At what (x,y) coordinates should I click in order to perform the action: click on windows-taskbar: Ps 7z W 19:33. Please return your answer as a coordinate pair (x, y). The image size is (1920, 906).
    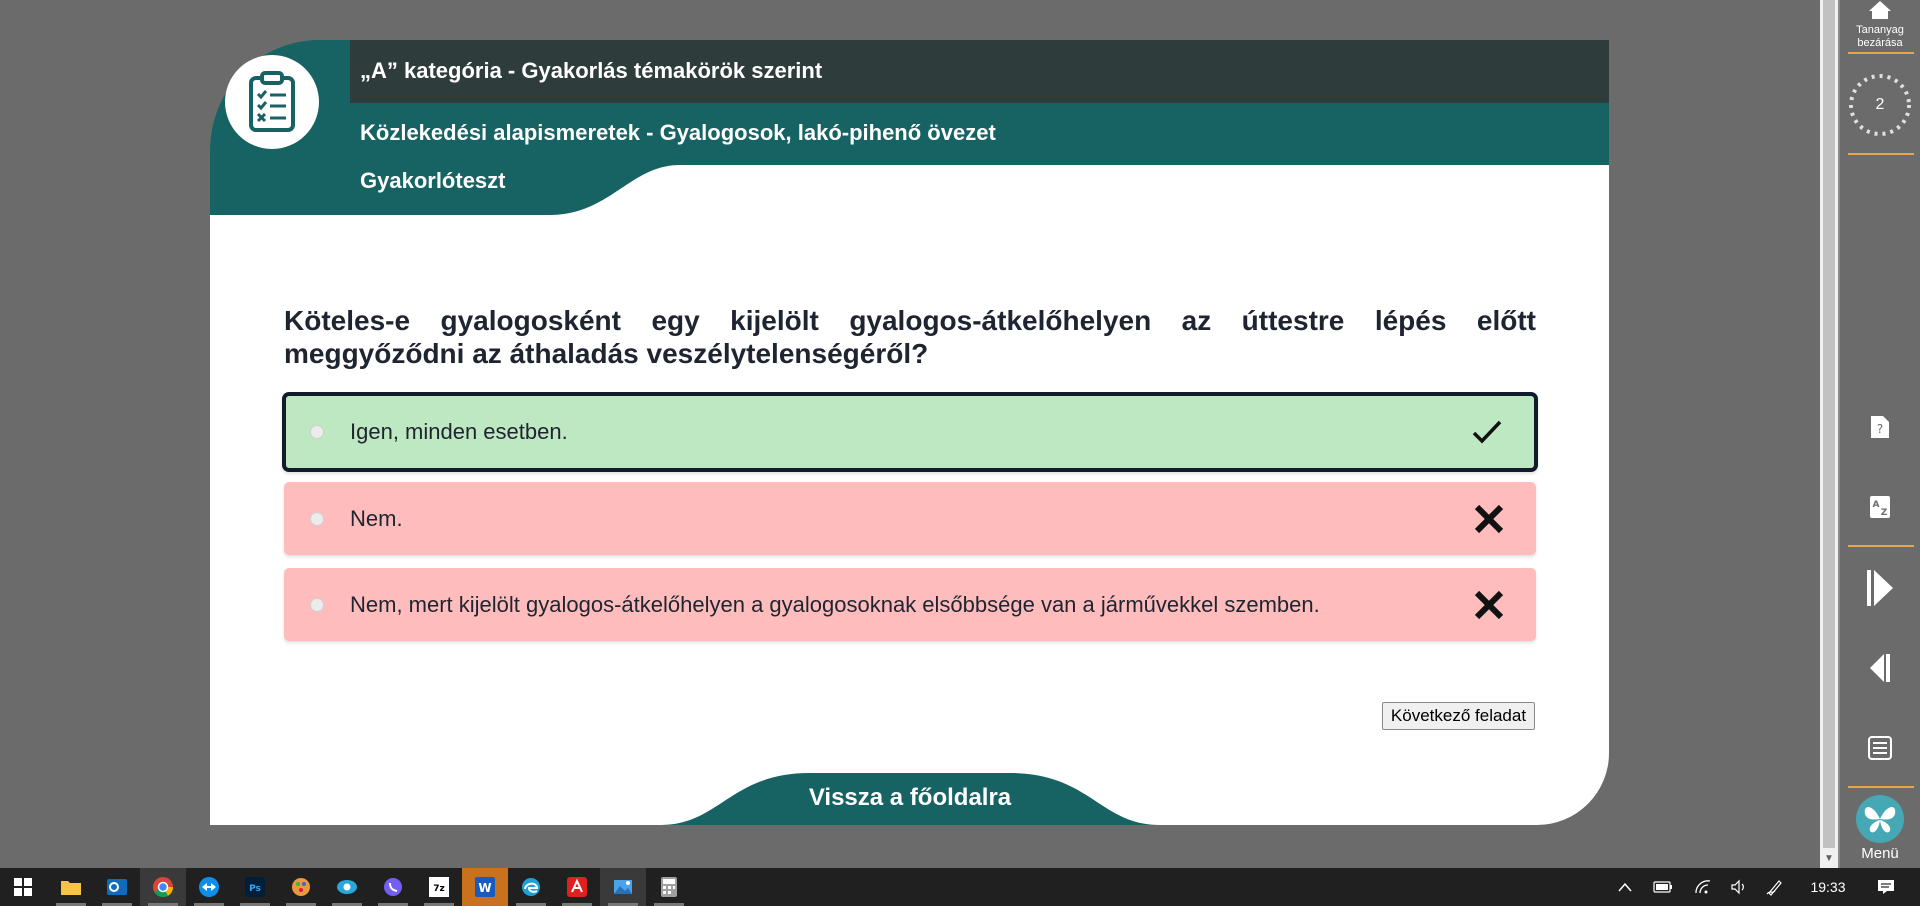
    Looking at the image, I should click on (960, 887).